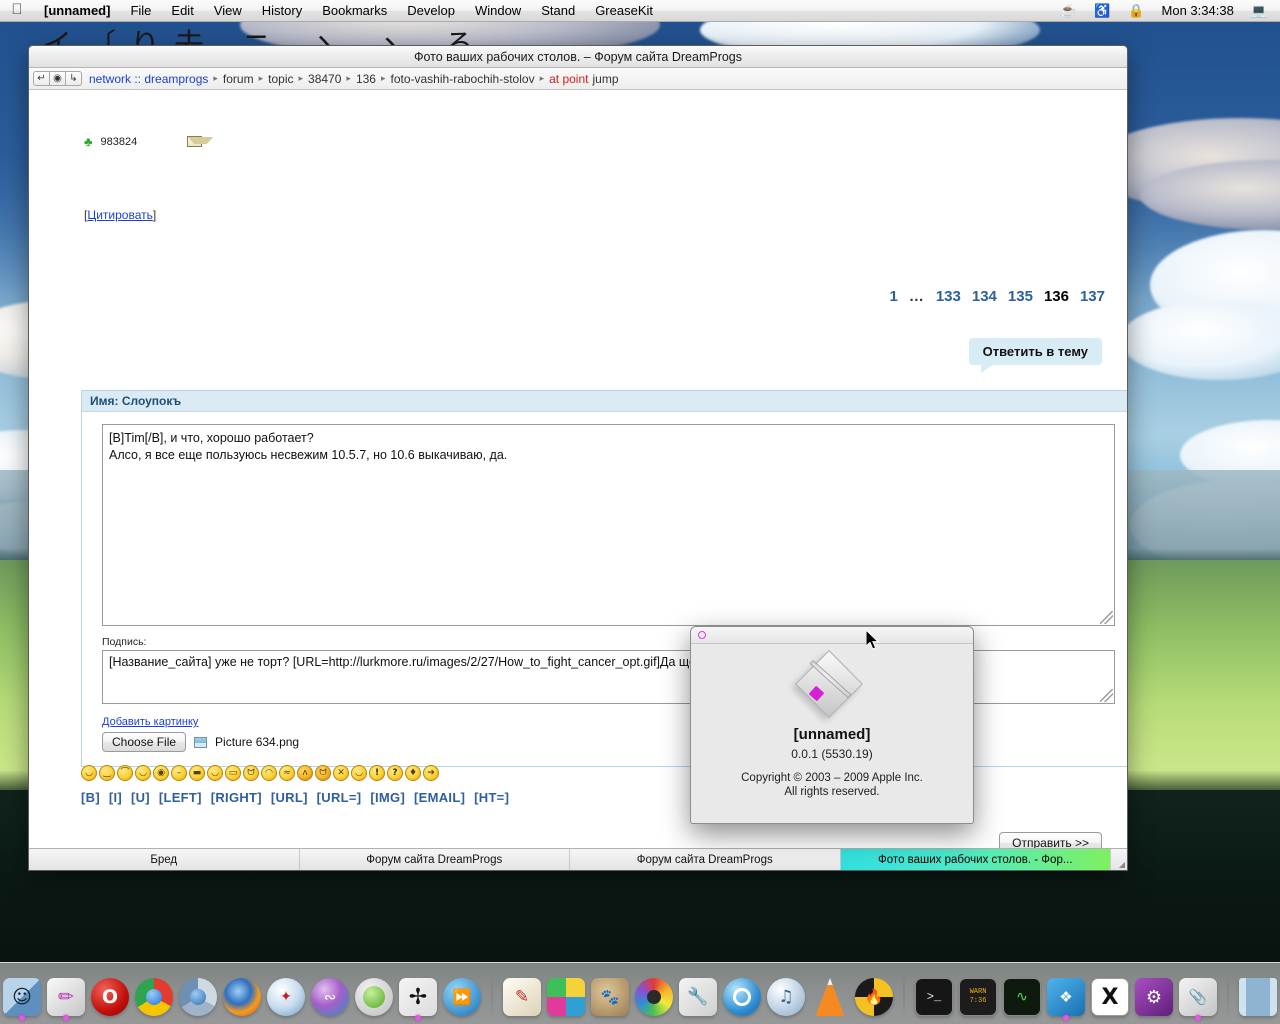  What do you see at coordinates (339, 797) in the screenshot?
I see `bbcode-url-eq: [URL=]` at bounding box center [339, 797].